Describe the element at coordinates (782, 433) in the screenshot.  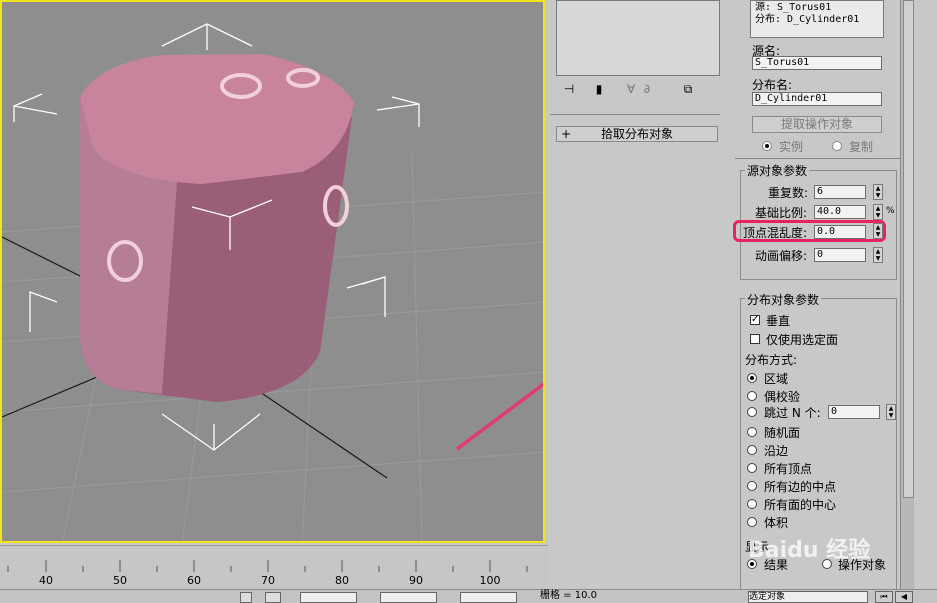
I see `option-label: 随机面` at that location.